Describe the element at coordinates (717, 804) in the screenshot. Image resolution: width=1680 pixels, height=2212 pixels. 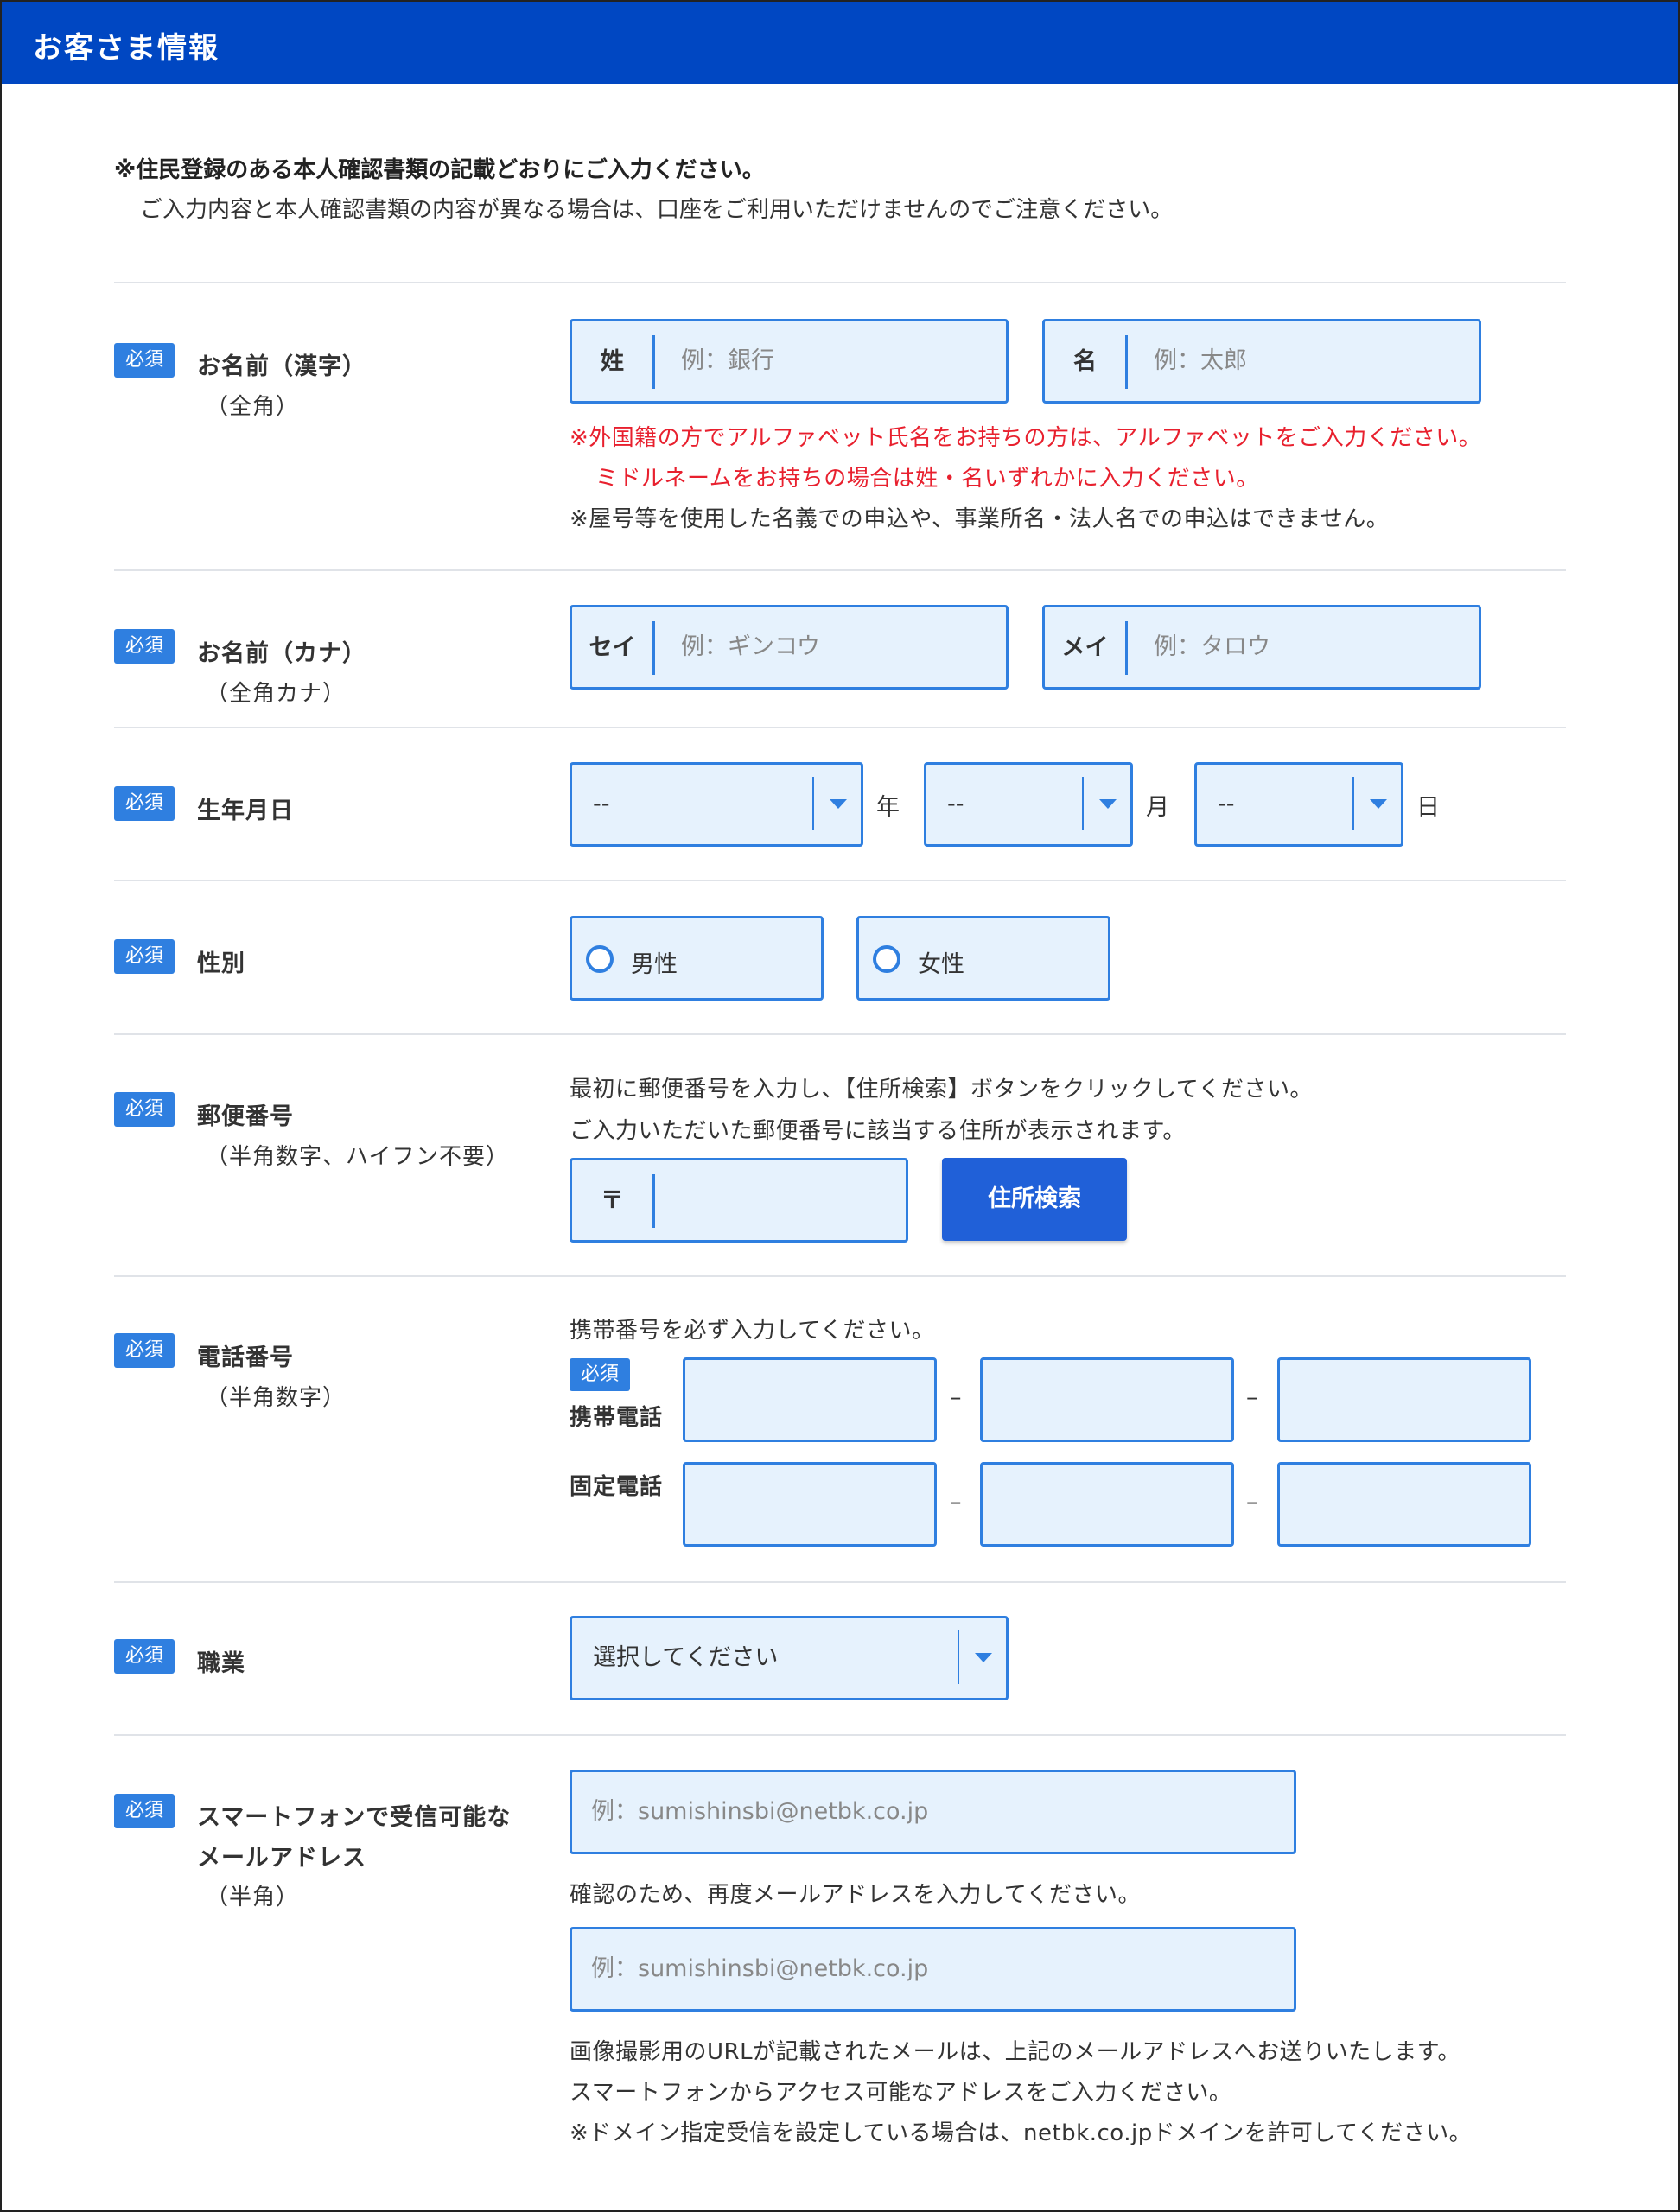
I see `birth-year-select: --` at that location.